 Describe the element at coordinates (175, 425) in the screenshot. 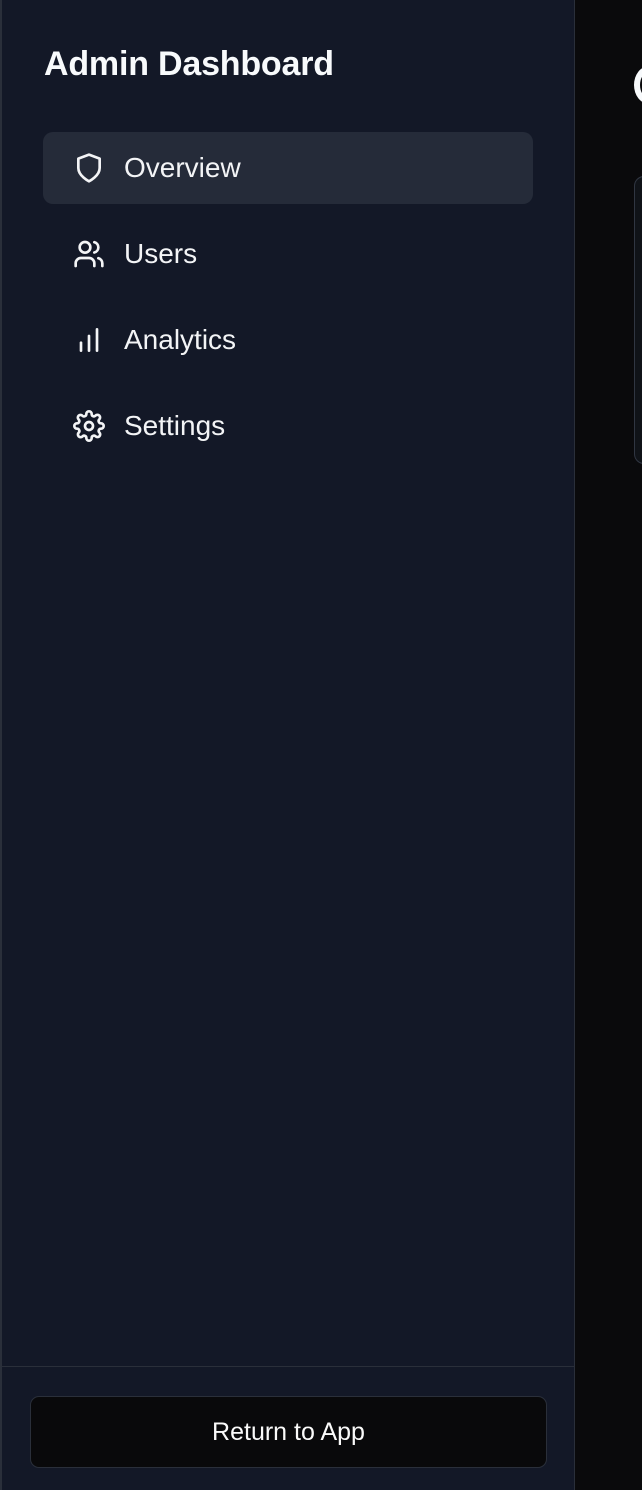

I see `sidebar-item-label: Settings` at that location.